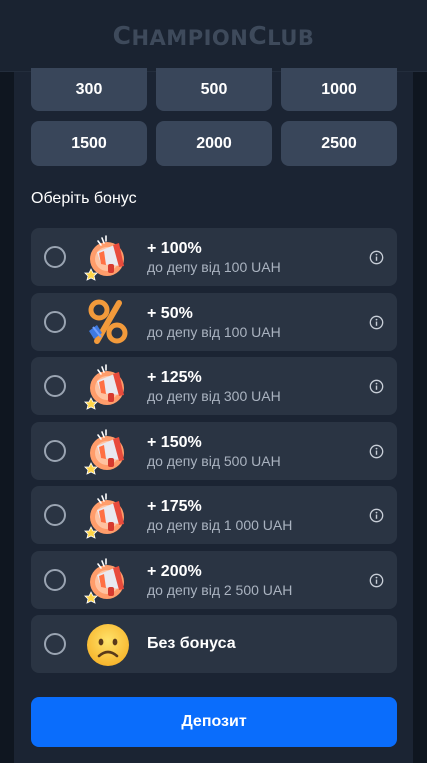 The image size is (427, 763). Describe the element at coordinates (214, 257) in the screenshot. I see `bonus-option-100: + 100% до депу від 100 UAH` at that location.